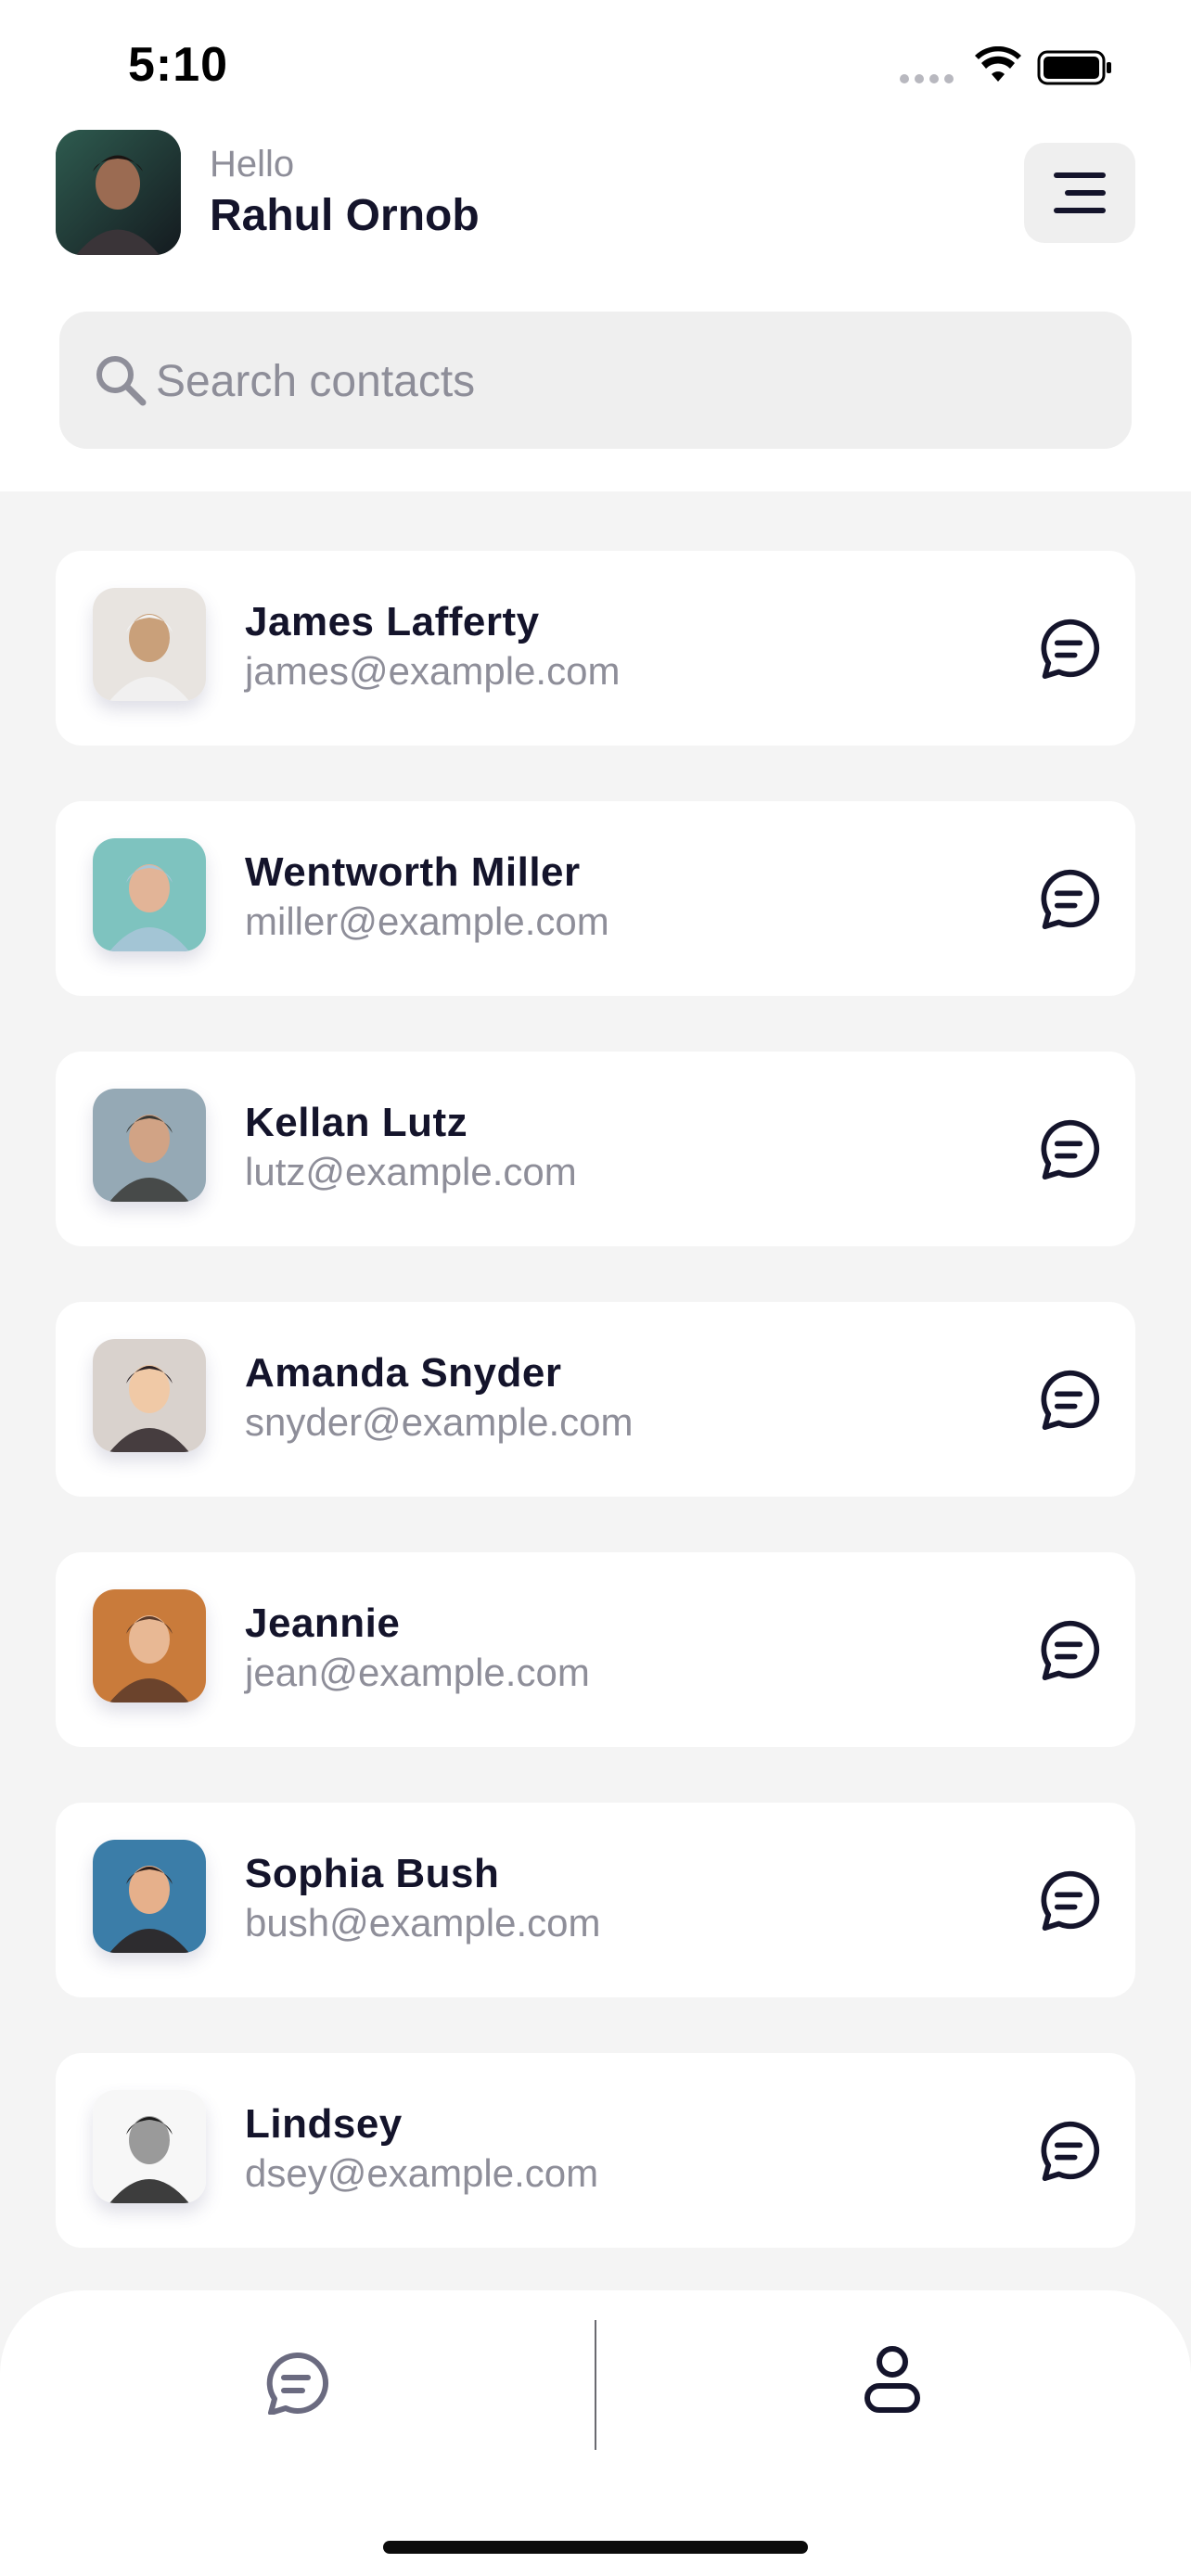 This screenshot has height=2576, width=1191. I want to click on contact-email: james@example.com, so click(433, 671).